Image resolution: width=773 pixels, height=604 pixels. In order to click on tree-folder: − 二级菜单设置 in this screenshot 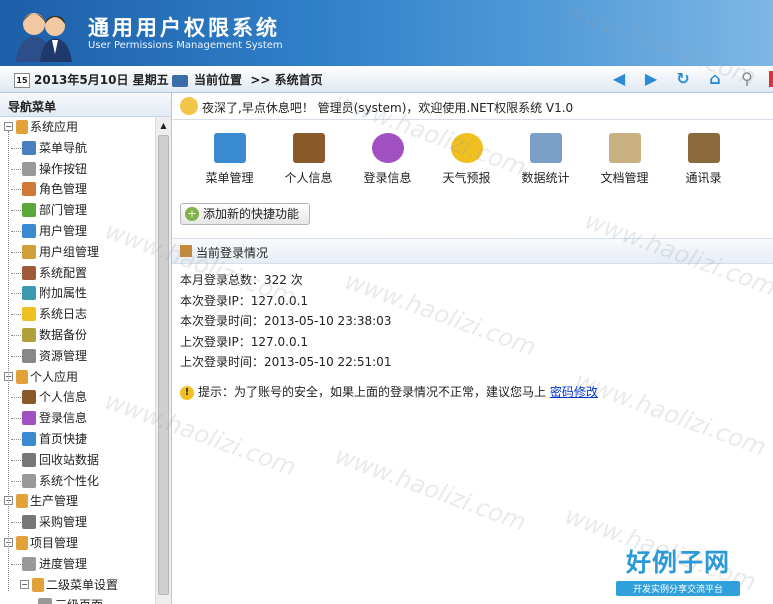, I will do `click(77, 585)`.